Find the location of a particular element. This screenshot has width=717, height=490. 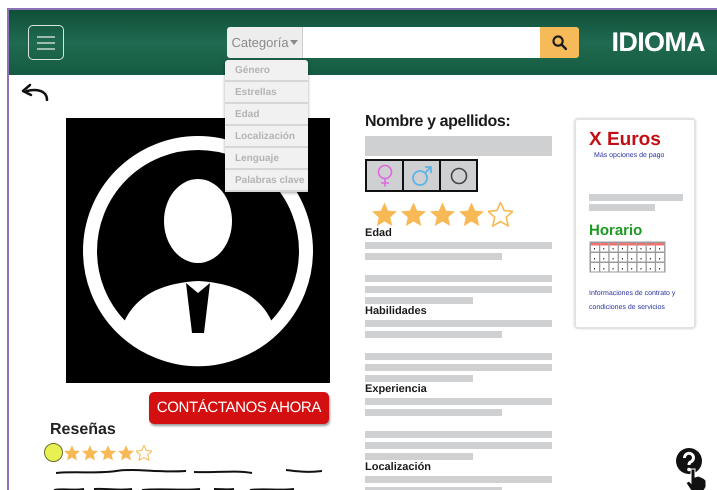

contact-button: CONTÁCTANOS AHORA is located at coordinates (238, 408).